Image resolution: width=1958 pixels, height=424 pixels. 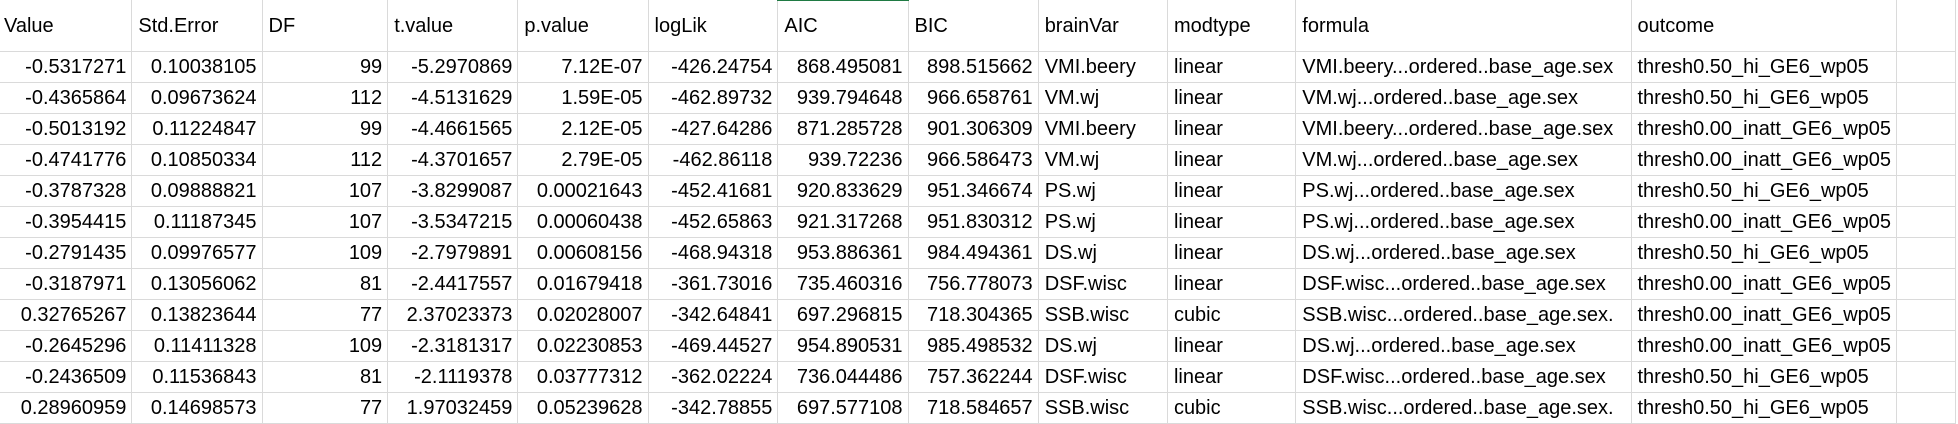 I want to click on column-header-cell: Value, so click(x=66, y=26).